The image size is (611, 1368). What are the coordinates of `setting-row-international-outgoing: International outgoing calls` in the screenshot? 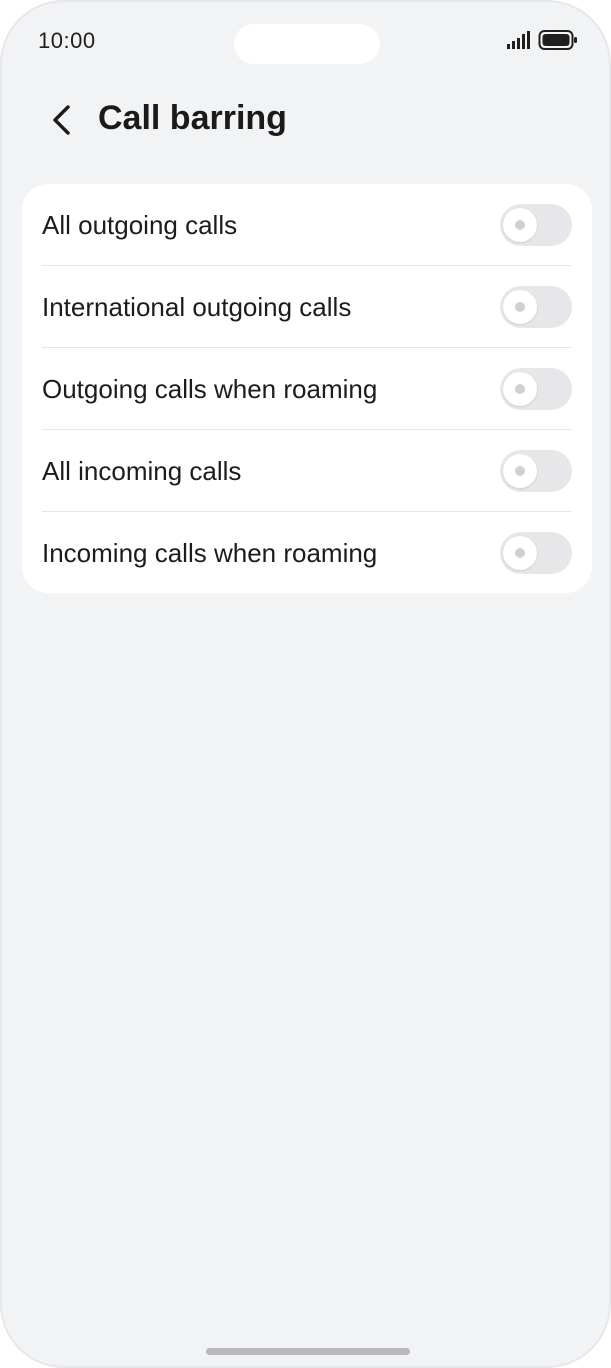 It's located at (307, 307).